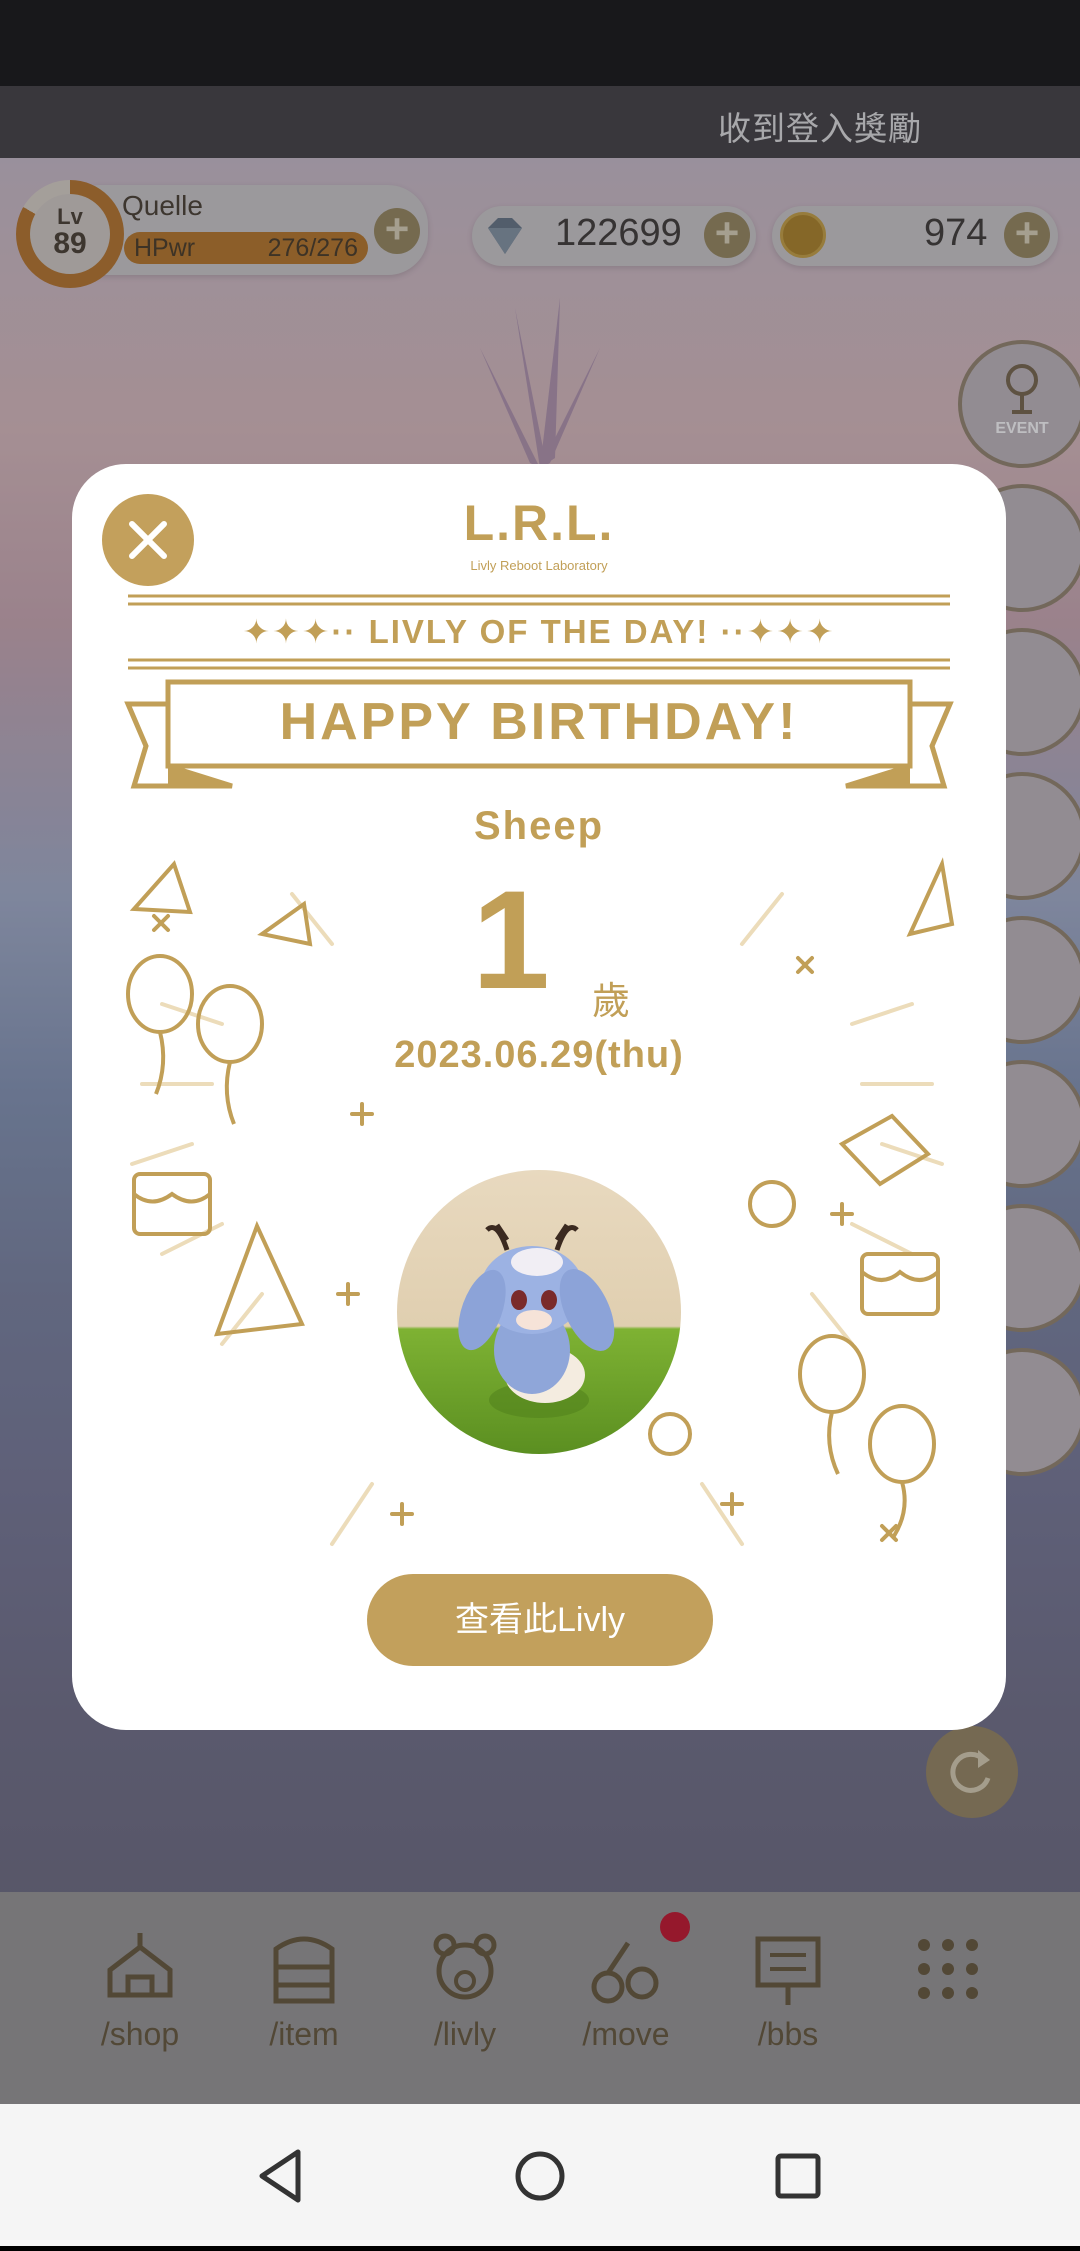  Describe the element at coordinates (511, 939) in the screenshot. I see `age-number: 1` at that location.